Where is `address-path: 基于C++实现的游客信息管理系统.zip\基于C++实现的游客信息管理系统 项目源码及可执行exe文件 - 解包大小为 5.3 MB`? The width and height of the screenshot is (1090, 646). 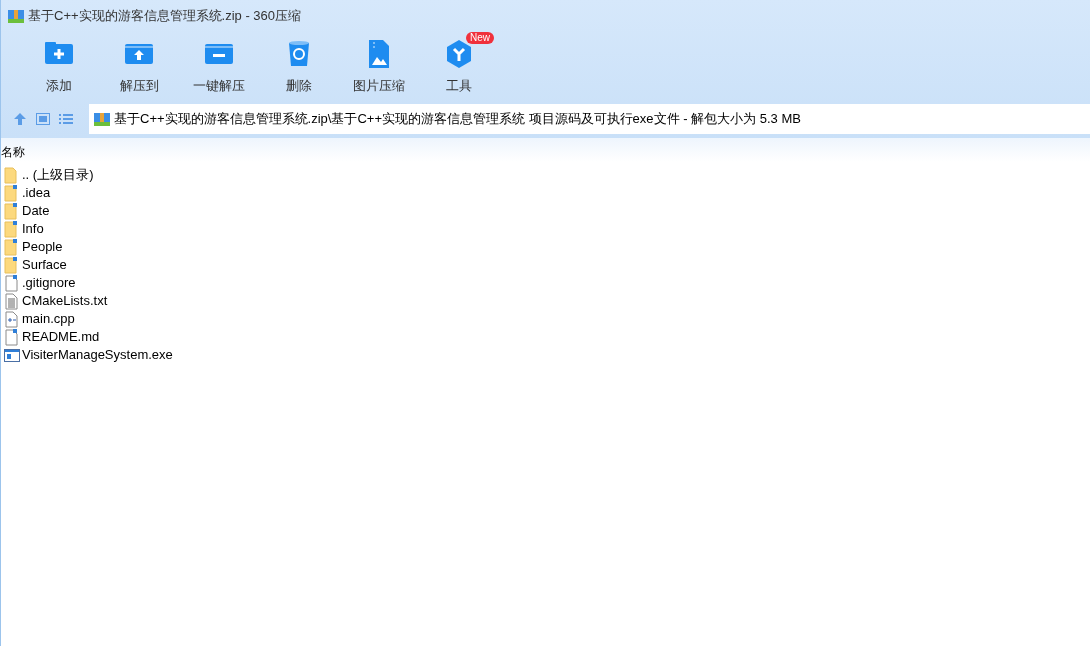
address-path: 基于C++实现的游客信息管理系统.zip\基于C++实现的游客信息管理系统 项目源码及可执行exe文件 - 解包大小为 5.3 MB is located at coordinates (457, 119).